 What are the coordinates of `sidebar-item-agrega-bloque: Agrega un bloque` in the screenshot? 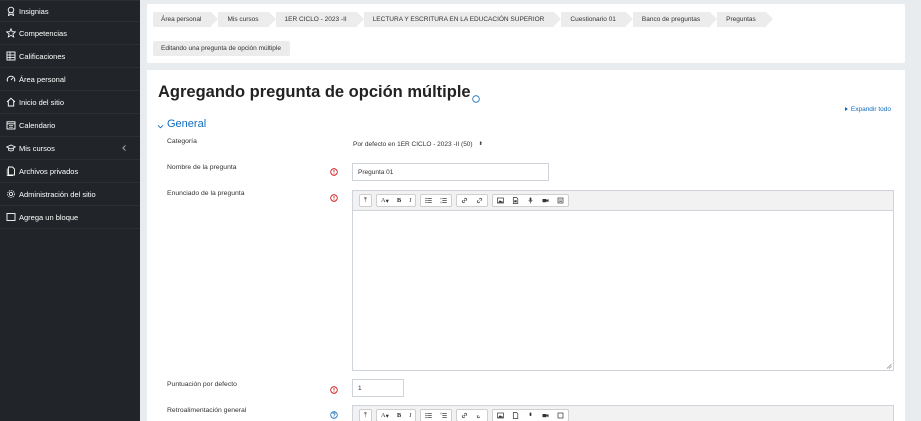 It's located at (70, 217).